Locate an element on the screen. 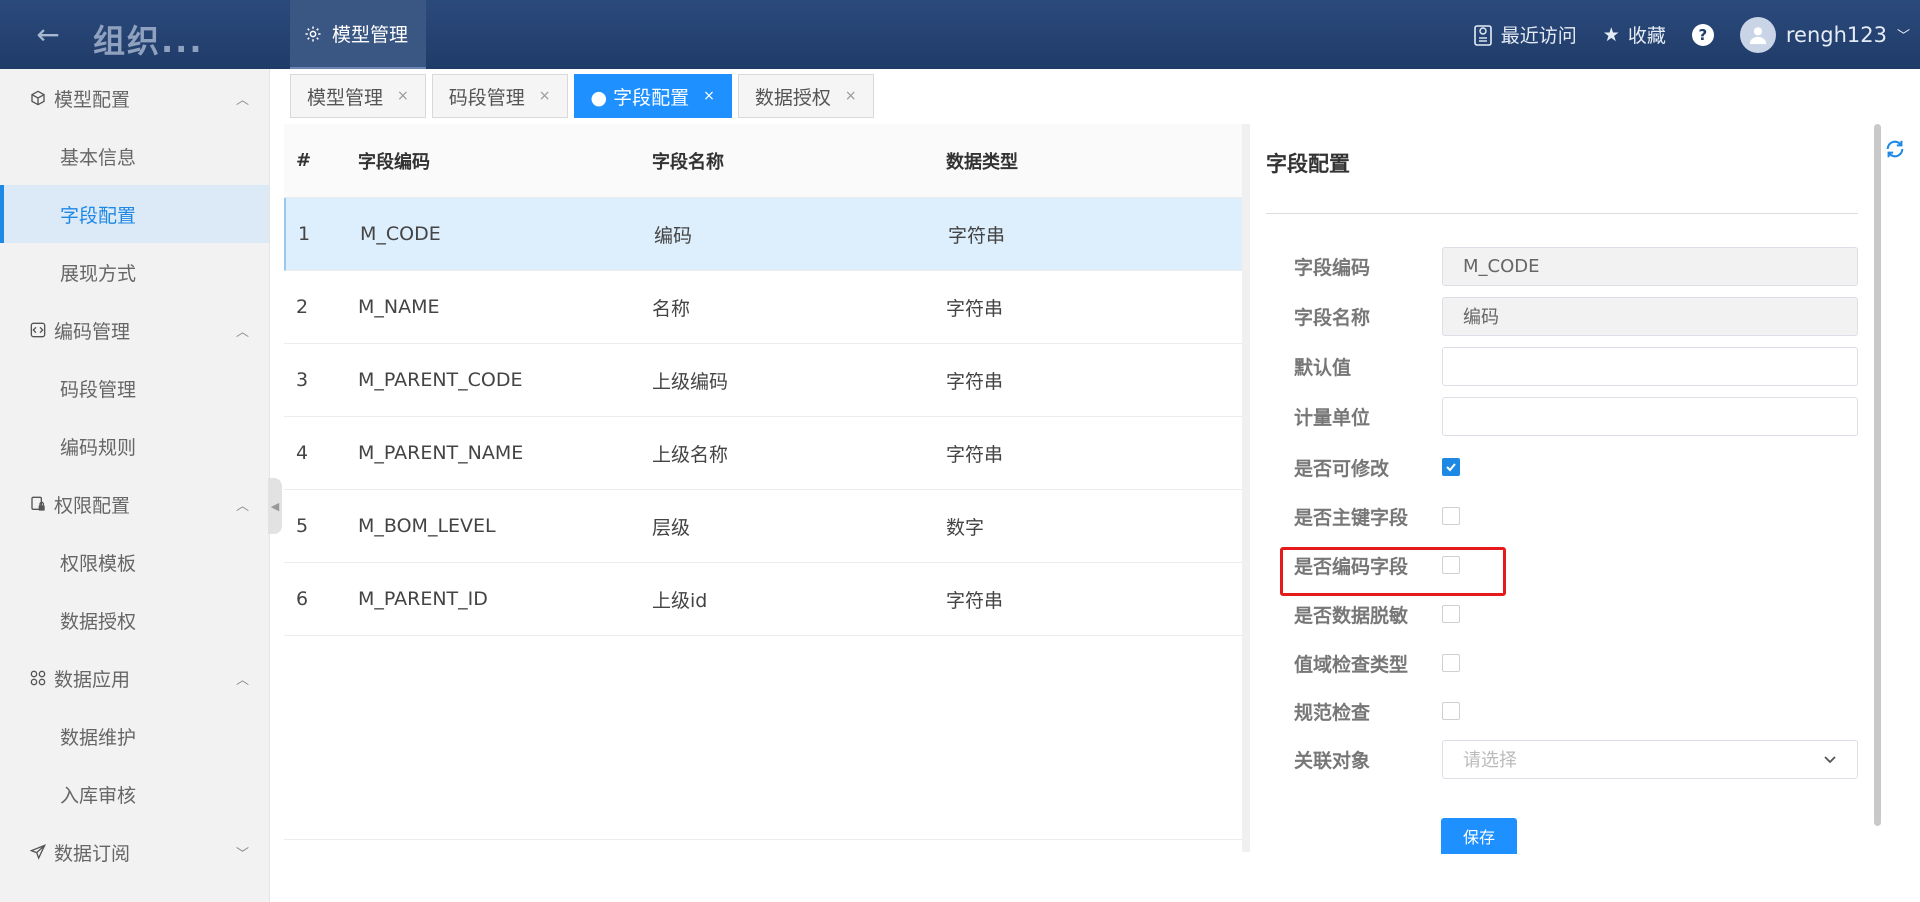 Image resolution: width=1920 pixels, height=902 pixels. sidebar-group-data-application: 数据应用 ︿ is located at coordinates (134, 678).